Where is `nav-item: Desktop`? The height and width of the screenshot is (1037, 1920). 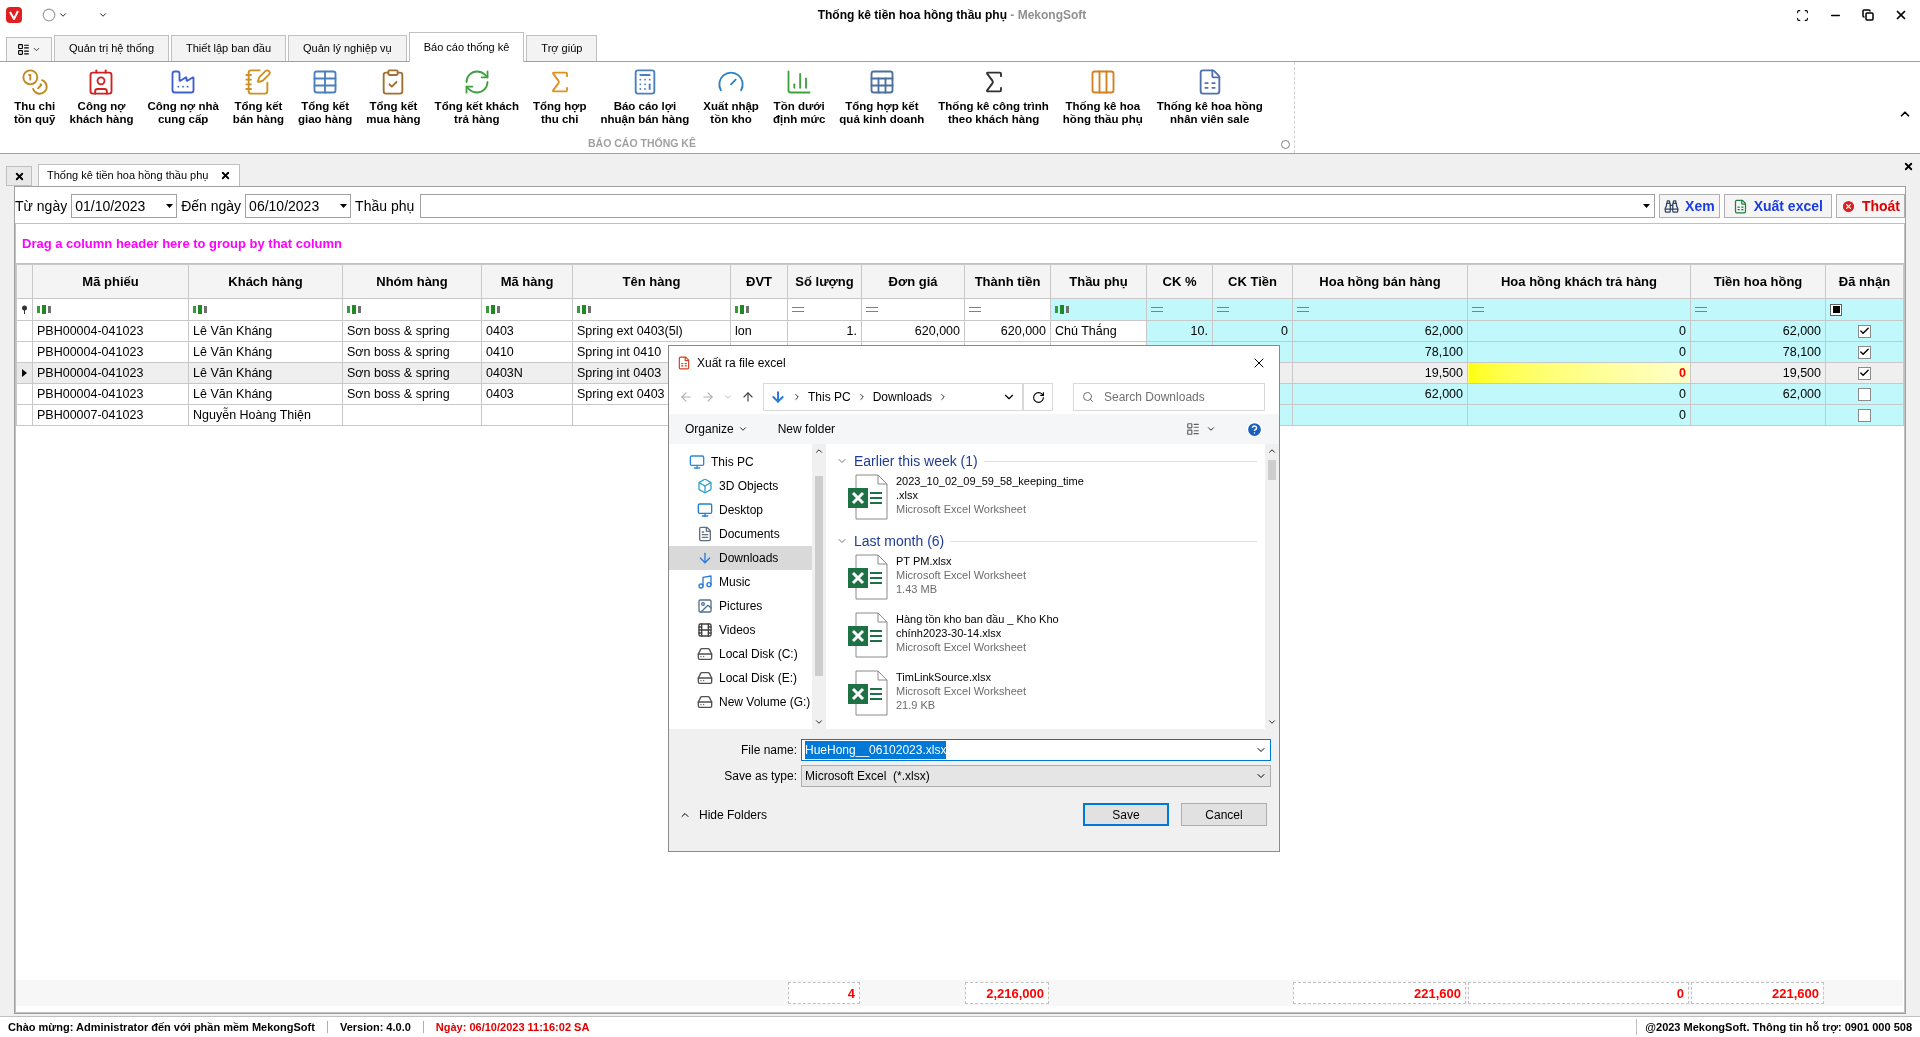
nav-item: Desktop is located at coordinates (740, 510).